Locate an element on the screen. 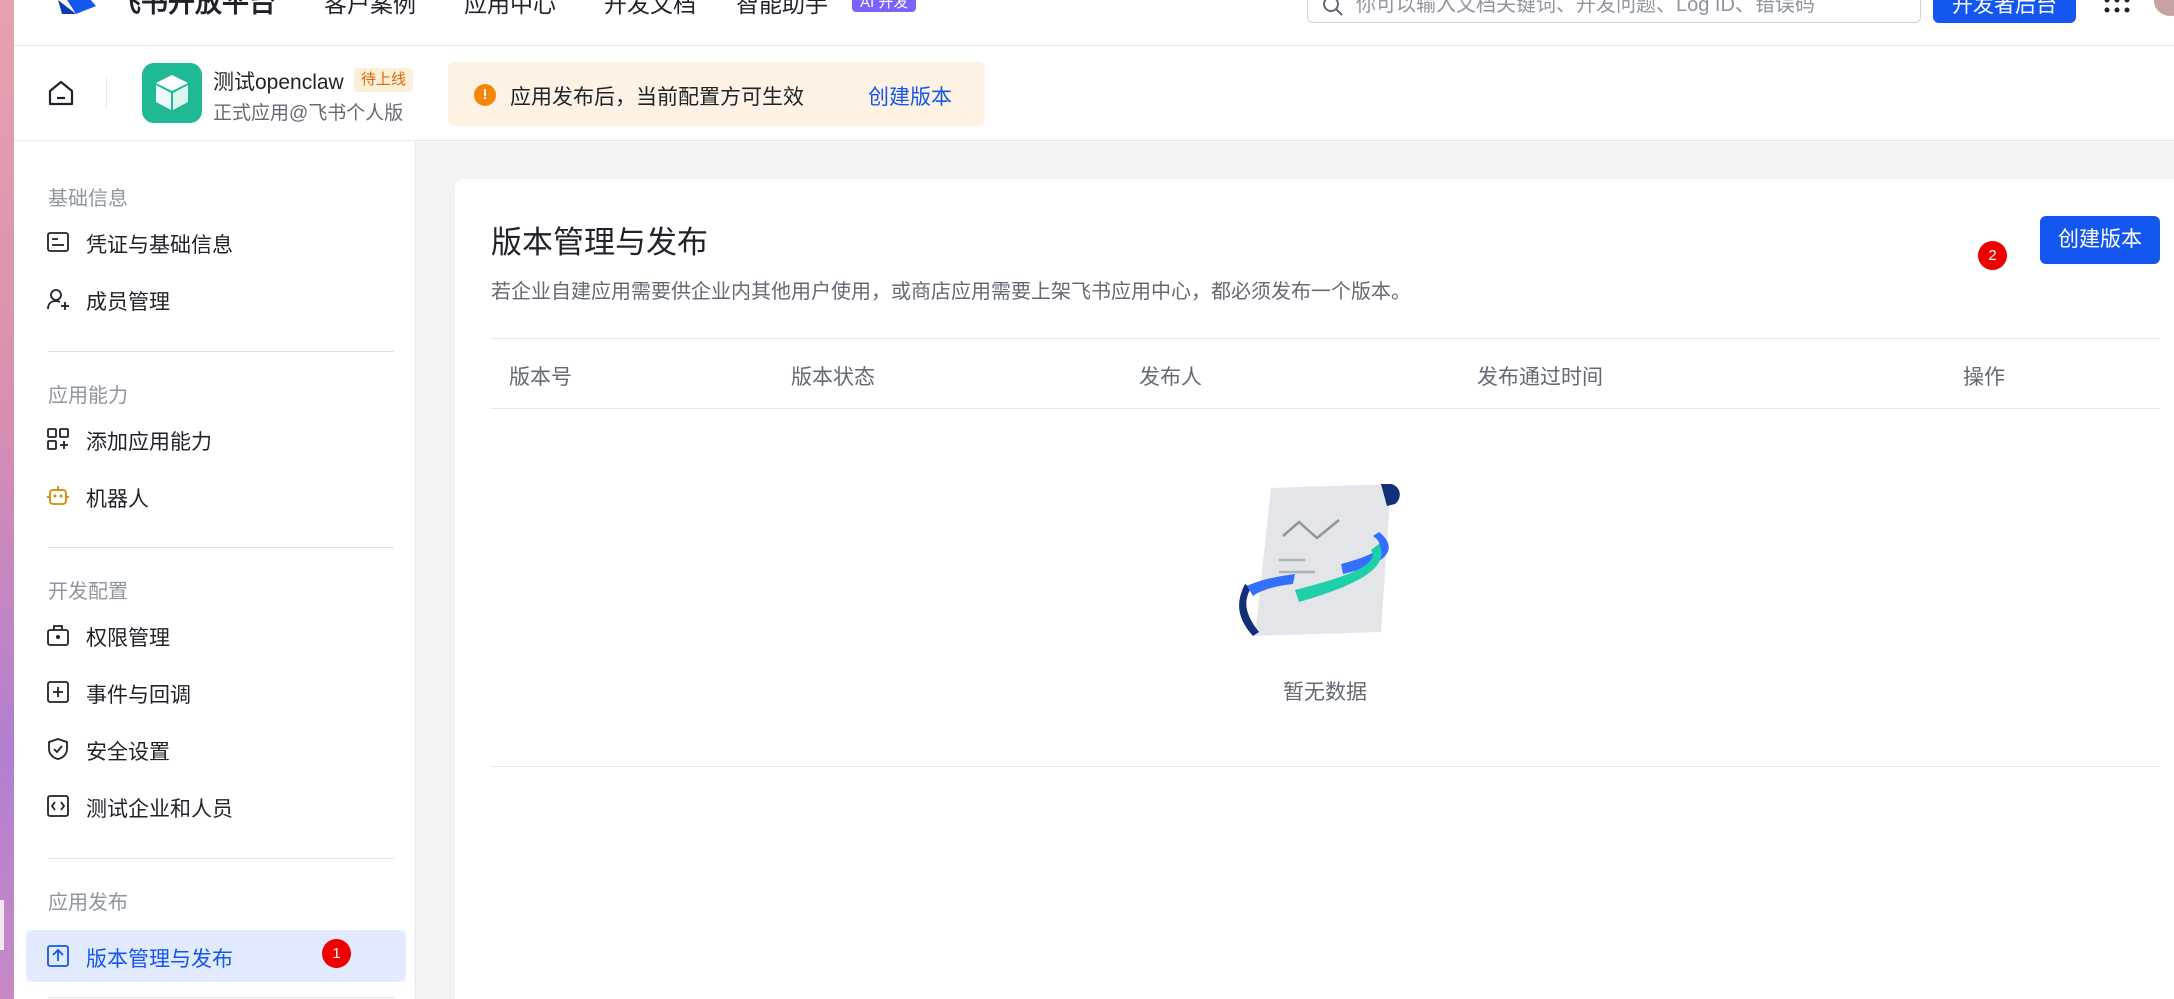 The width and height of the screenshot is (2174, 999). sidebar-item-add-capability: 添加应用能力 is located at coordinates (216, 439).